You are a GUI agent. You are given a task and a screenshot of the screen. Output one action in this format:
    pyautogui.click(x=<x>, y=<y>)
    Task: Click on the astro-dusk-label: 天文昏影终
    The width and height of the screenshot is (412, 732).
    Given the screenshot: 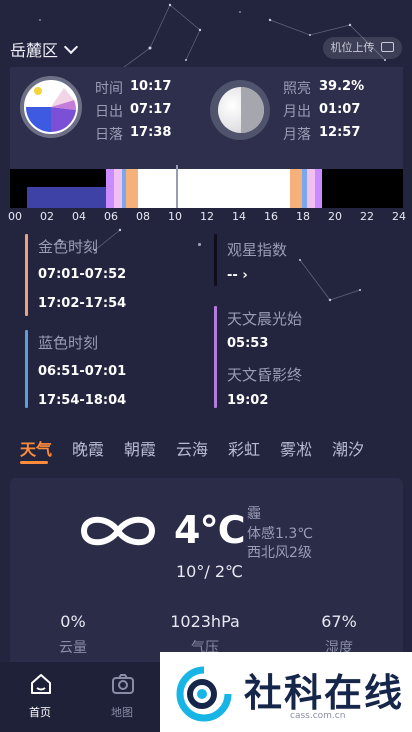 What is the action you would take?
    pyautogui.click(x=265, y=375)
    